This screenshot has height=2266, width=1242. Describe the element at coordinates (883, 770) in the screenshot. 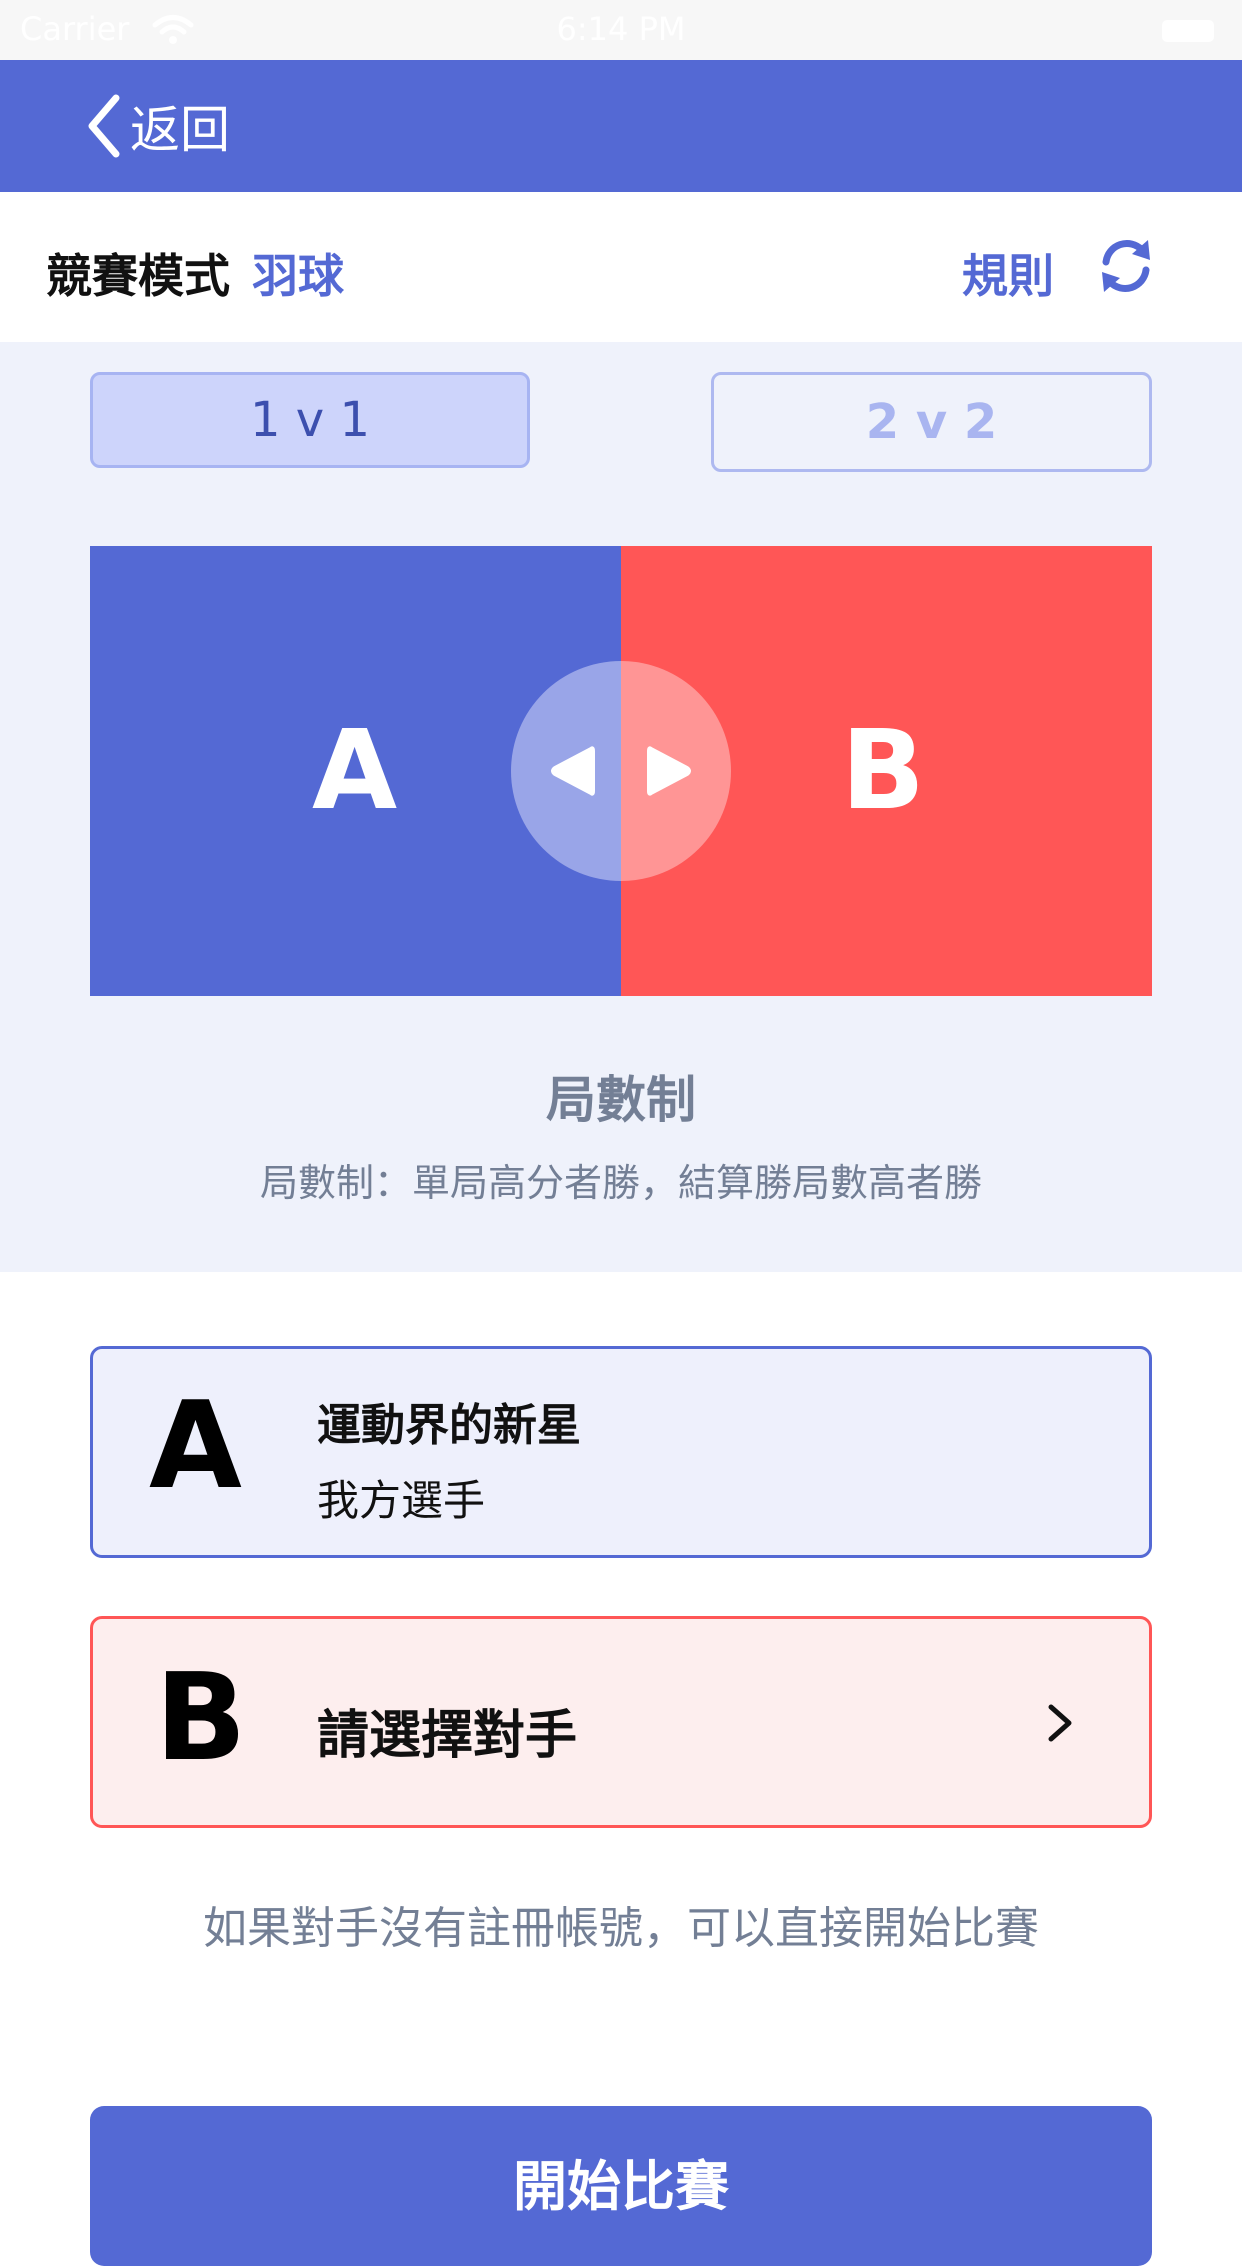

I see `side-b-letter: B` at that location.